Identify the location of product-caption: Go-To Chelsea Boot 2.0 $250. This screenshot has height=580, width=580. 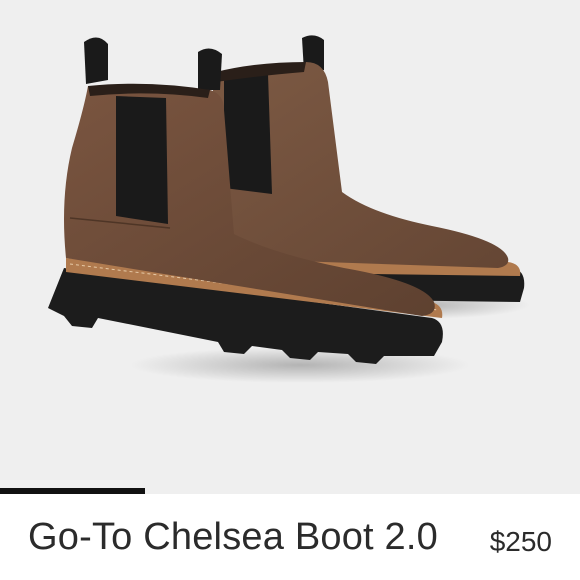
(290, 537).